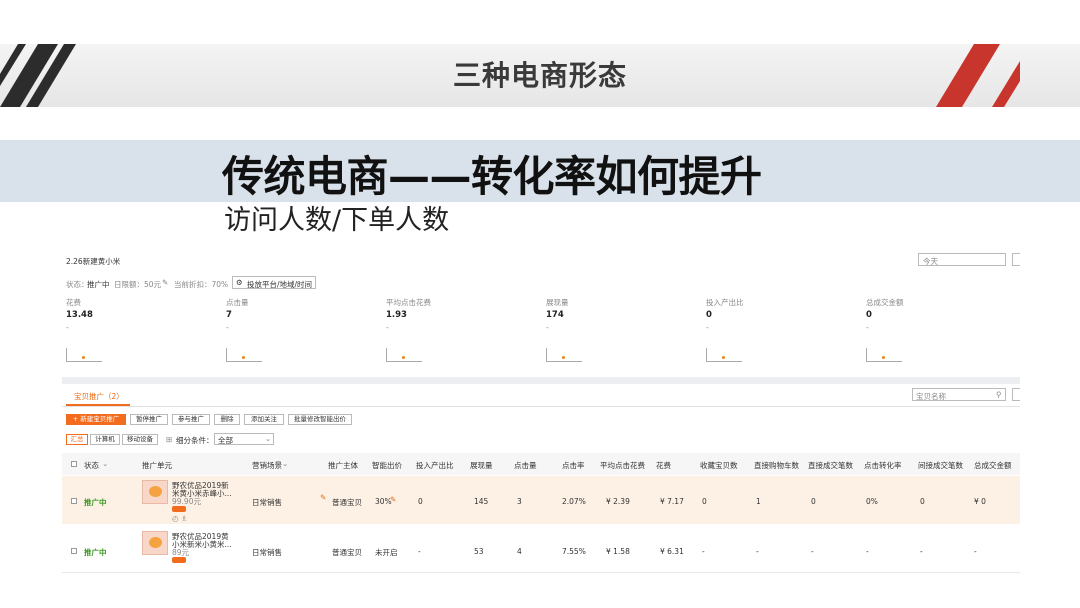  What do you see at coordinates (195, 440) in the screenshot?
I see `filter-label: 细分条件：` at bounding box center [195, 440].